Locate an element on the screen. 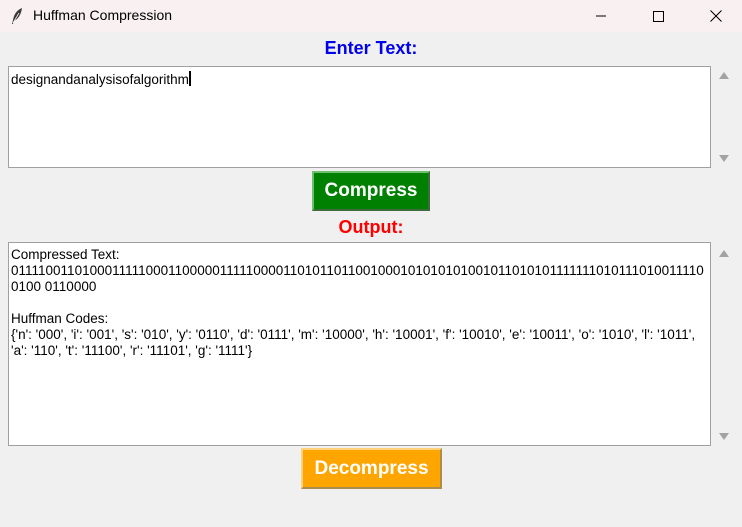 This screenshot has height=527, width=742. title-bar: Huffman Compression is located at coordinates (371, 16).